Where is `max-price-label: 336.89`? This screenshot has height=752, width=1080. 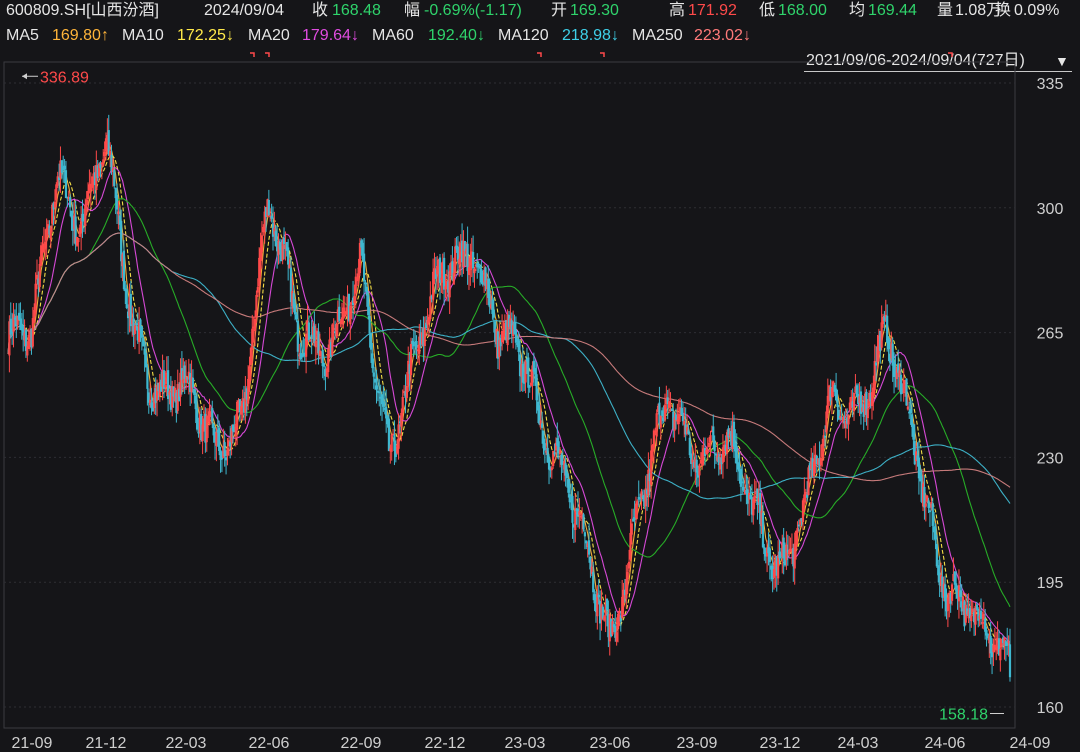 max-price-label: 336.89 is located at coordinates (64, 77).